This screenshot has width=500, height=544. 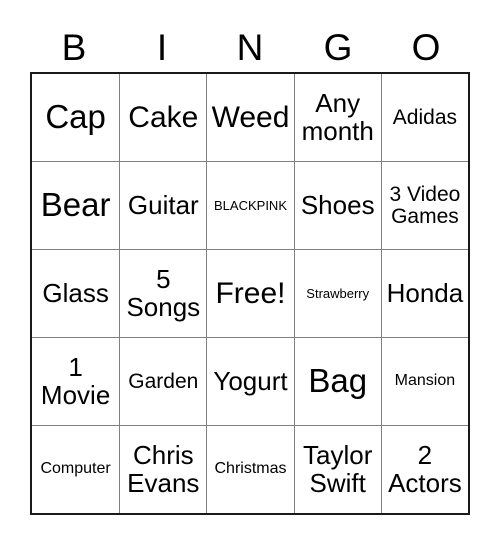 I want to click on bingo-row: Bear Guitar BLACKPINK Shoes 3 Video Games, so click(x=250, y=205).